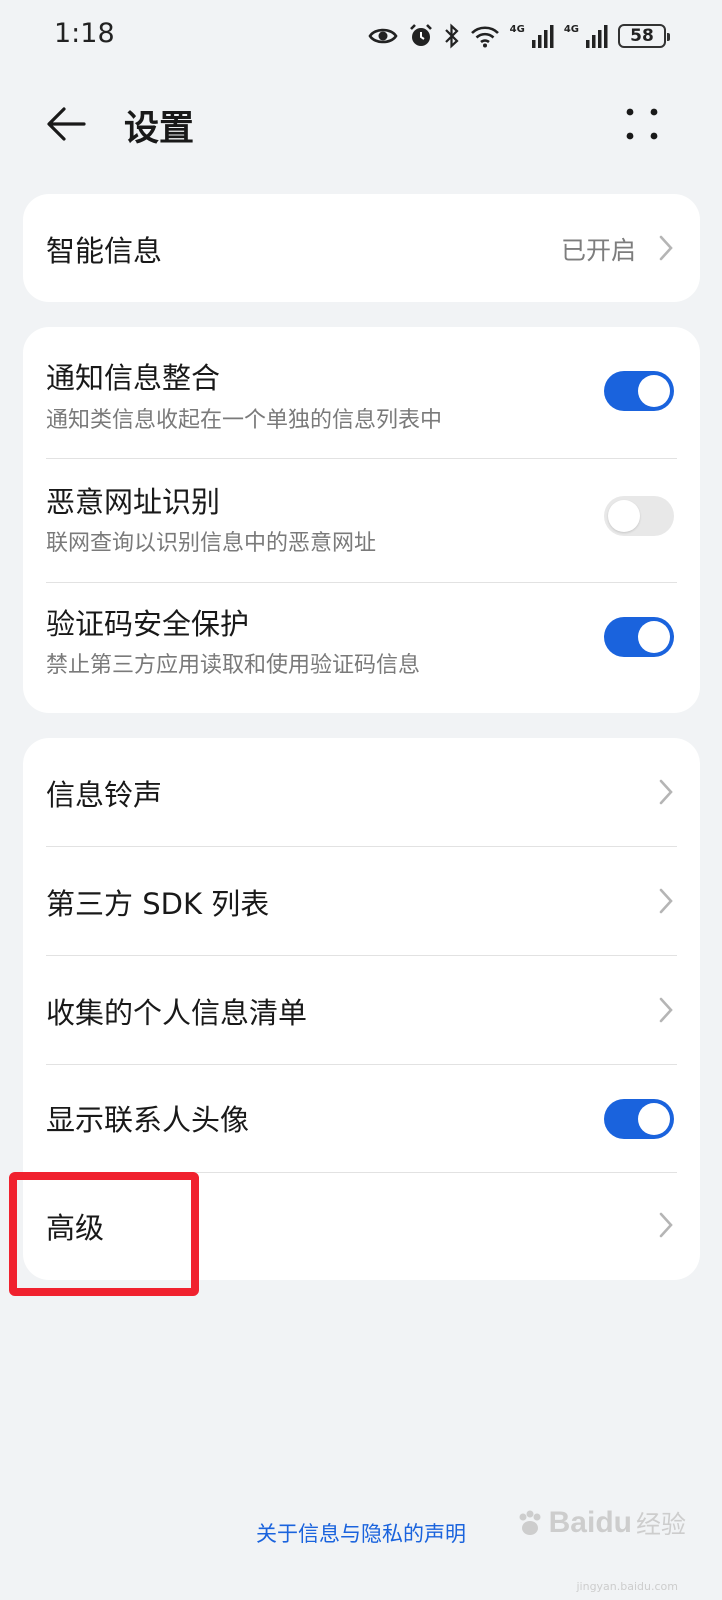 Image resolution: width=722 pixels, height=1600 pixels. I want to click on ringtone-row: 信息铃声, so click(361, 792).